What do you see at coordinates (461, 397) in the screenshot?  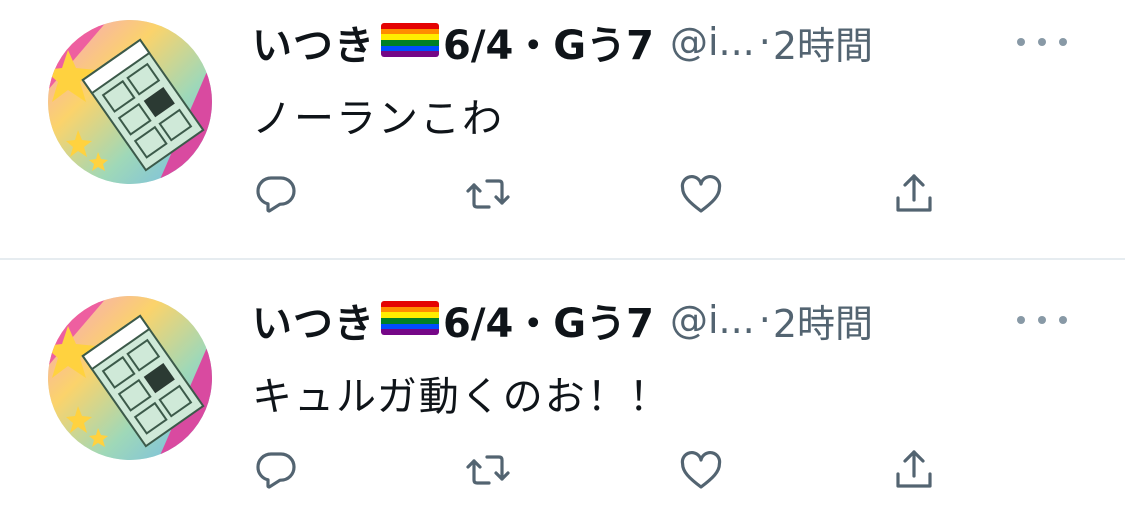 I see `tweet-text: キュルガ動くのお！！` at bounding box center [461, 397].